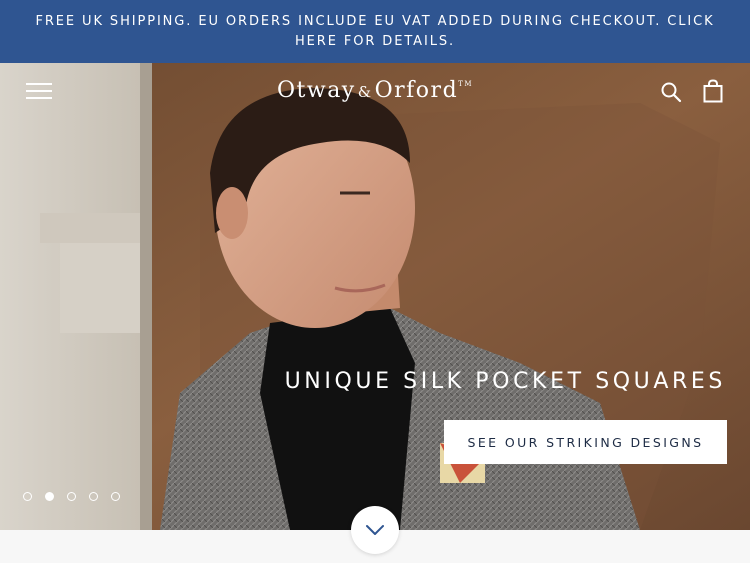 The width and height of the screenshot is (750, 563). Describe the element at coordinates (465, 84) in the screenshot. I see `logo-trademark: TM` at that location.